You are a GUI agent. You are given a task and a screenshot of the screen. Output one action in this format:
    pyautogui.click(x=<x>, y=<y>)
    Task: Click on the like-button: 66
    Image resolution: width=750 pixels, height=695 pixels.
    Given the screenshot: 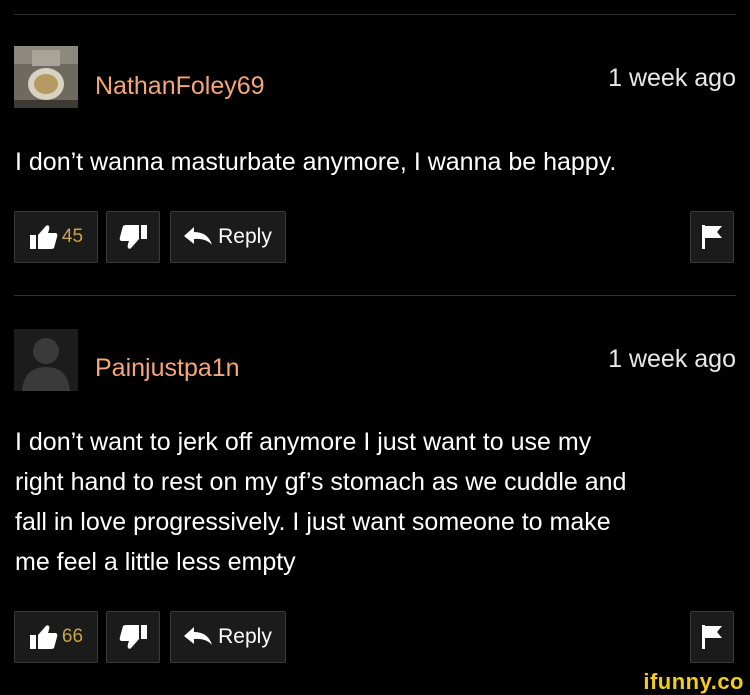 What is the action you would take?
    pyautogui.click(x=56, y=637)
    